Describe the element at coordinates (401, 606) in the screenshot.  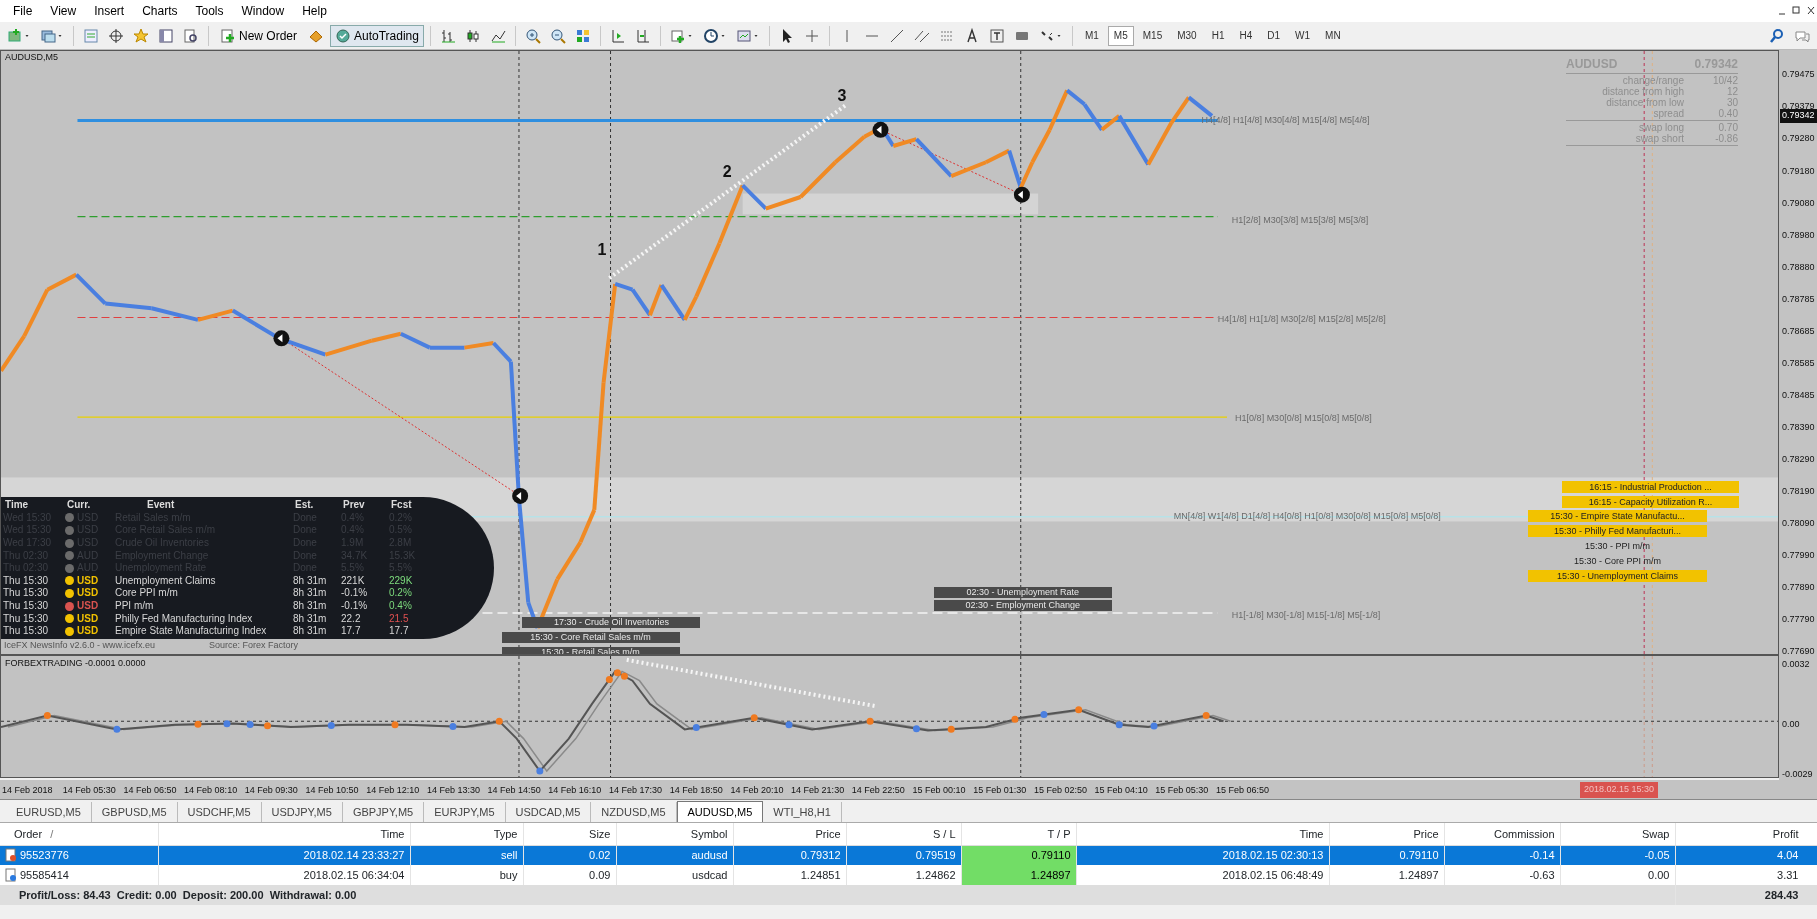
I see `news-forecast: 0.4%` at that location.